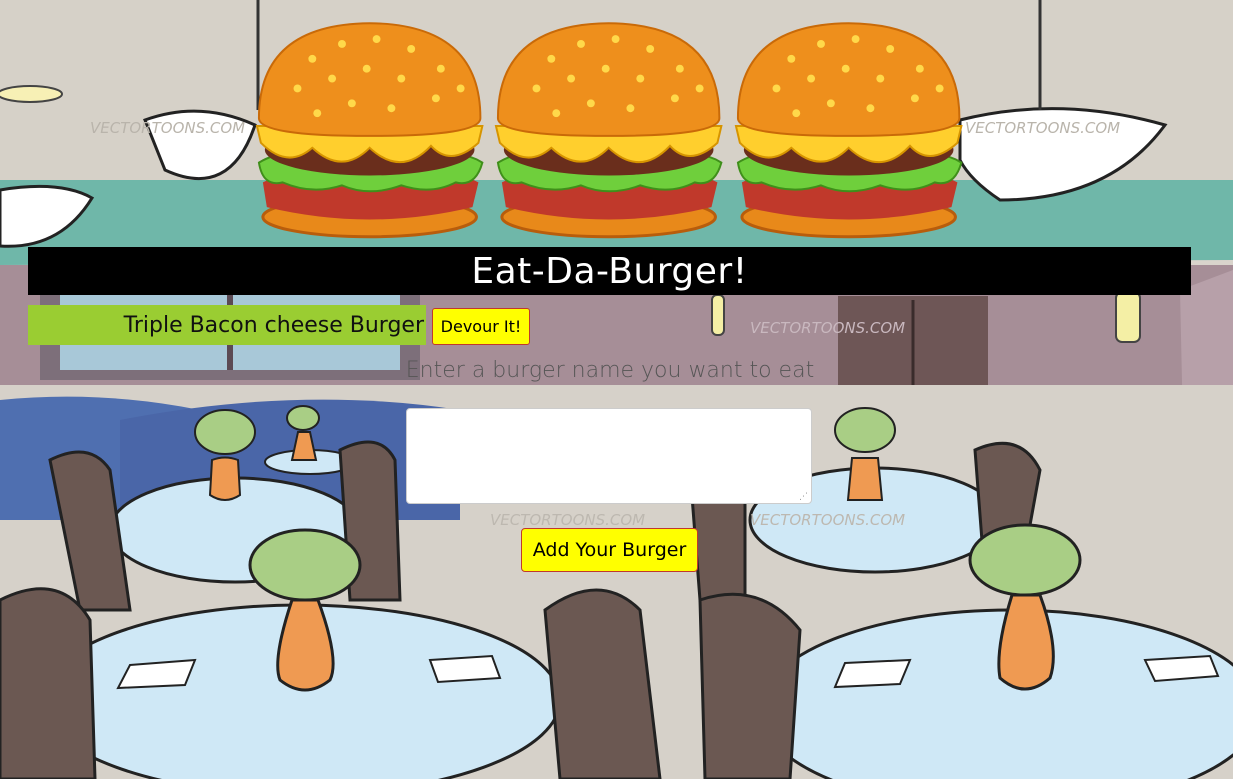 Image resolution: width=1233 pixels, height=779 pixels. Describe the element at coordinates (610, 370) in the screenshot. I see `burger-name-prompt: Enter a burger name you want to eat` at that location.